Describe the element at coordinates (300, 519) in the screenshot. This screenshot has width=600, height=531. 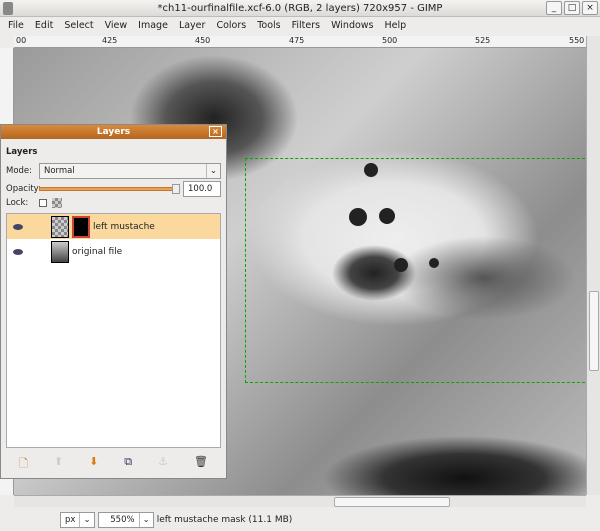
I see `status-bar: px ⌄ 550% ⌄ left mustache mask (11.1 MB)` at that location.